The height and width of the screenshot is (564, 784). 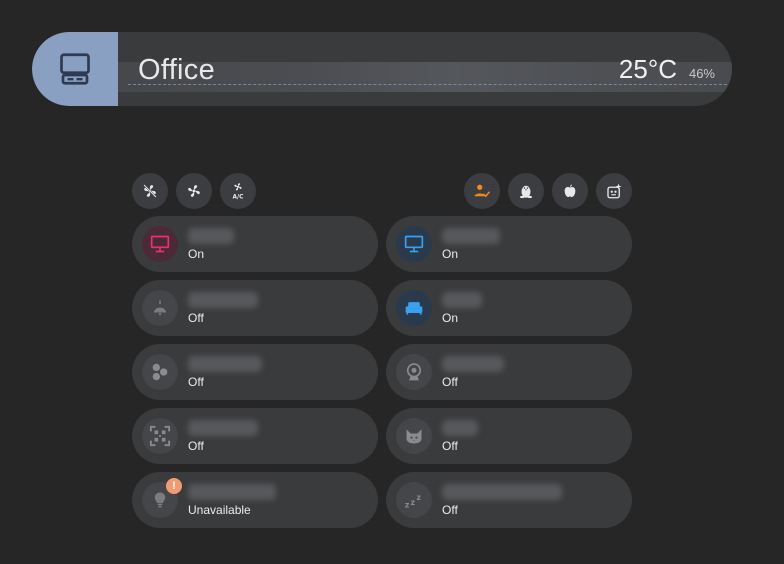 I want to click on presence-button, so click(x=482, y=191).